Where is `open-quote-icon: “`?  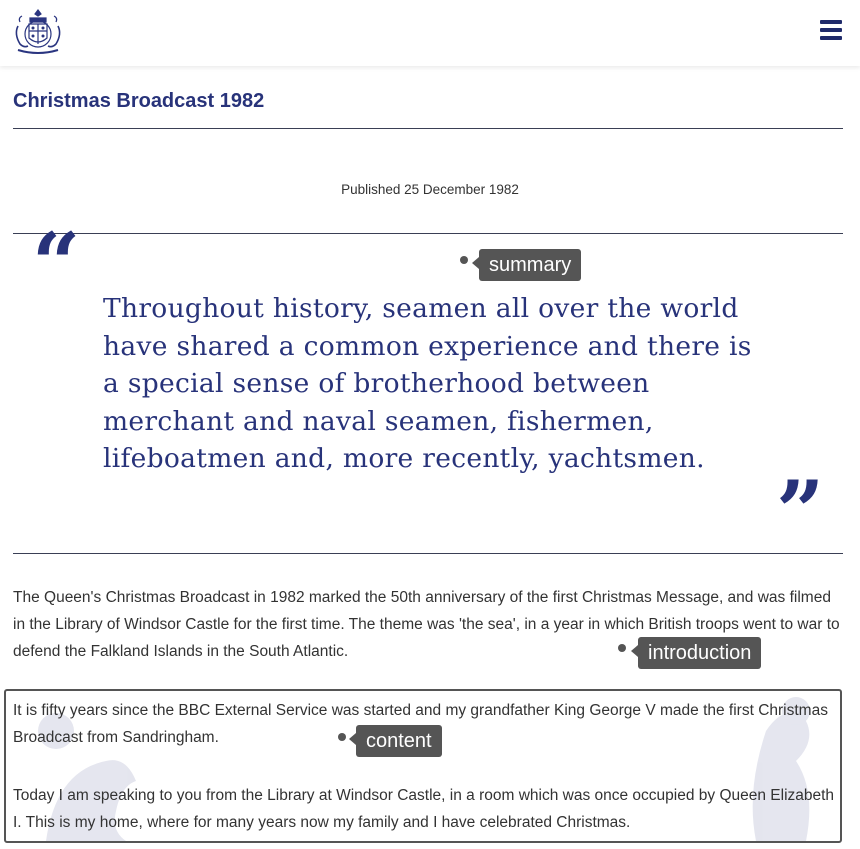
open-quote-icon: “ is located at coordinates (56, 263).